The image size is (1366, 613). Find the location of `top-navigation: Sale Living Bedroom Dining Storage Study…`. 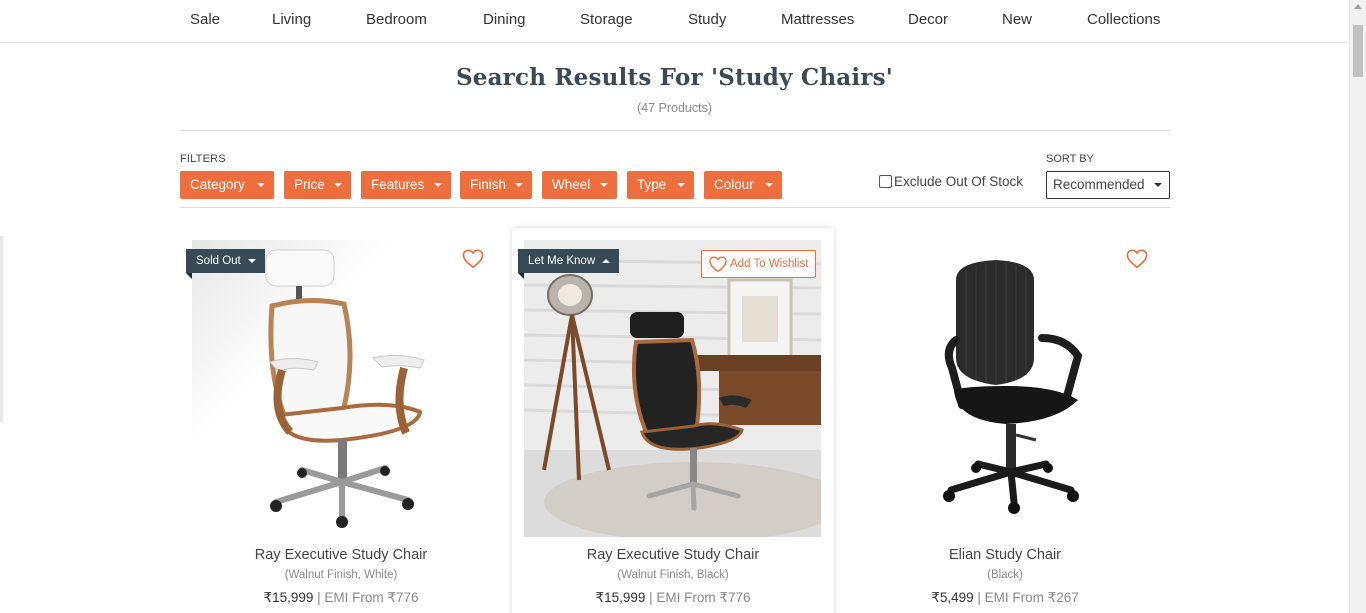

top-navigation: Sale Living Bedroom Dining Storage Study… is located at coordinates (674, 21).